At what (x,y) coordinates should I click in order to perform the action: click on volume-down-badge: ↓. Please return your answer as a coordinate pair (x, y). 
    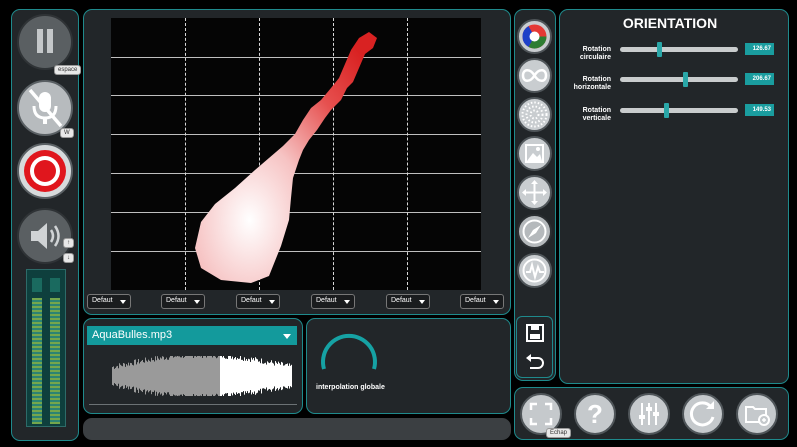
    Looking at the image, I should click on (68, 258).